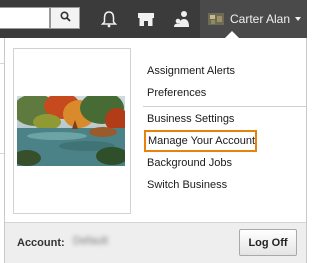 This screenshot has height=263, width=320. What do you see at coordinates (146, 19) in the screenshot?
I see `store-icon` at bounding box center [146, 19].